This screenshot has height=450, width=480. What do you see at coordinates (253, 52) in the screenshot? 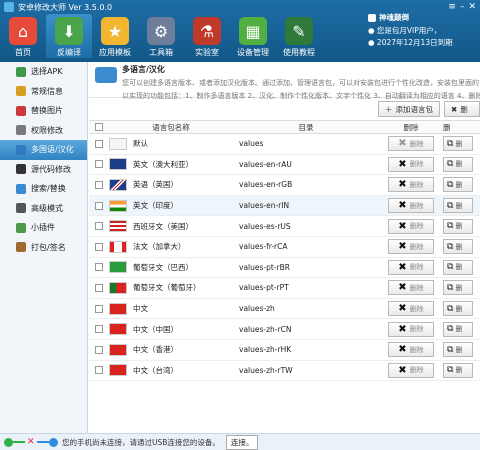
I see `toolbar-label: 设备管理` at bounding box center [253, 52].